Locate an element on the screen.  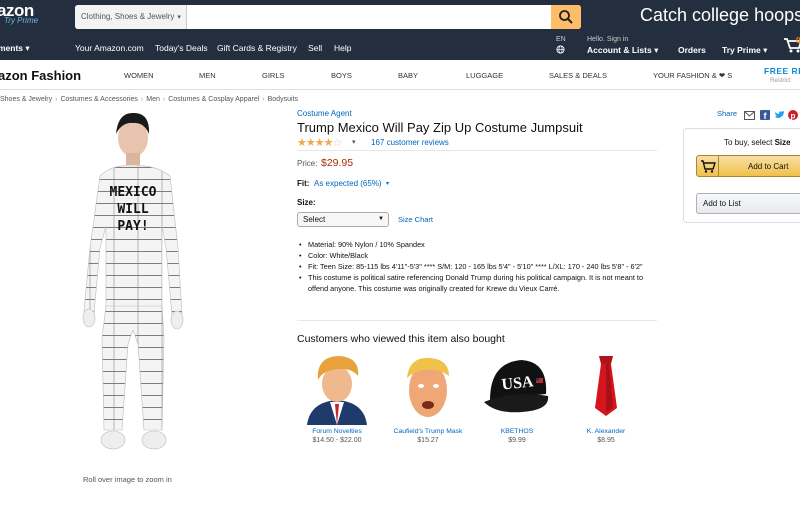
breadcrumb-item: Costumes & Accessories is located at coordinates (98, 99).